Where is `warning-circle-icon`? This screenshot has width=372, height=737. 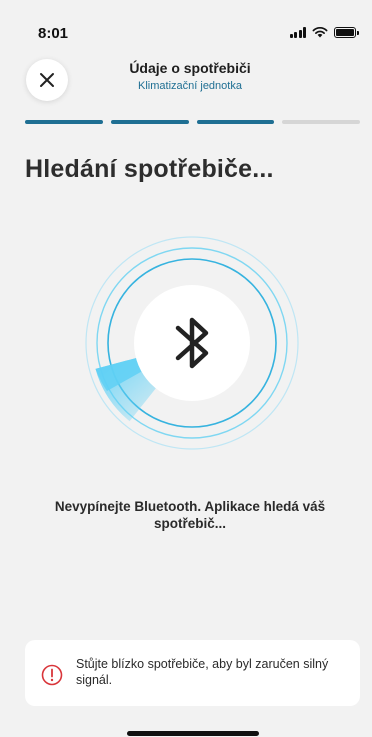 warning-circle-icon is located at coordinates (52, 675).